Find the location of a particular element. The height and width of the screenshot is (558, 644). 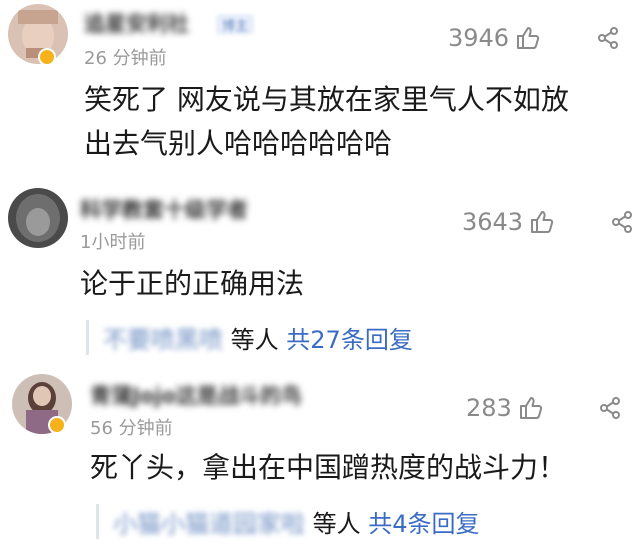

reply-names: 小猫小猫道园家啦 is located at coordinates (209, 524).